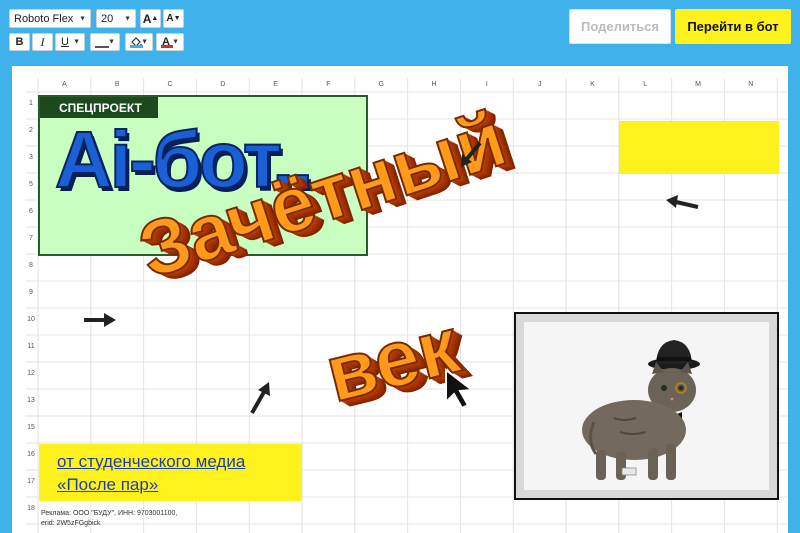 The width and height of the screenshot is (800, 533). What do you see at coordinates (31, 346) in the screenshot?
I see `row-header-11: 11` at bounding box center [31, 346].